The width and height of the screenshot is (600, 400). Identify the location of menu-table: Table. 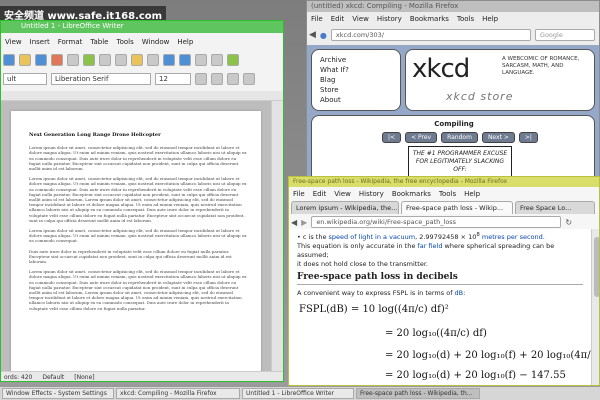
(99, 42).